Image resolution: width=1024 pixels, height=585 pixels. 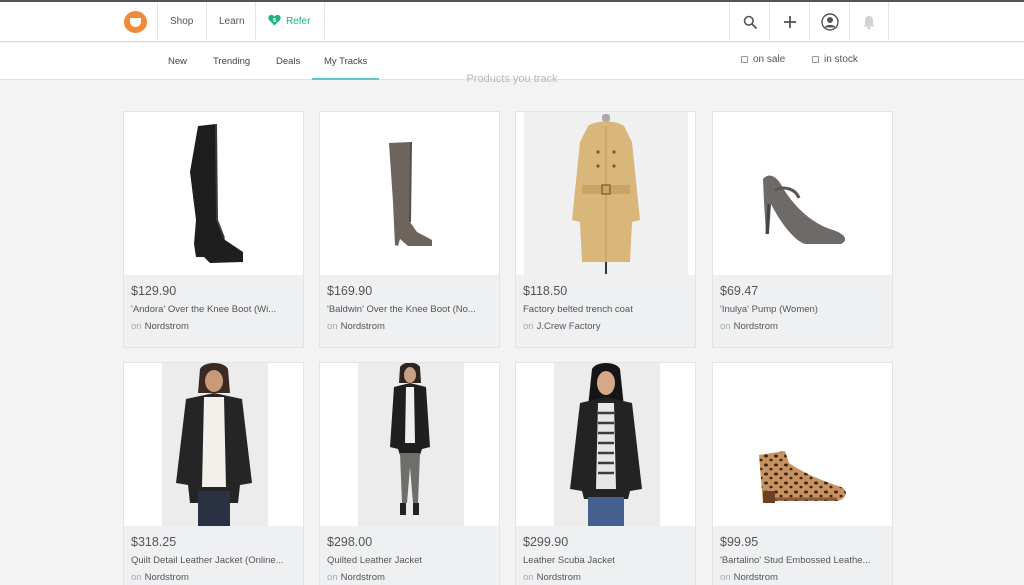 I want to click on notifications-button, so click(x=869, y=22).